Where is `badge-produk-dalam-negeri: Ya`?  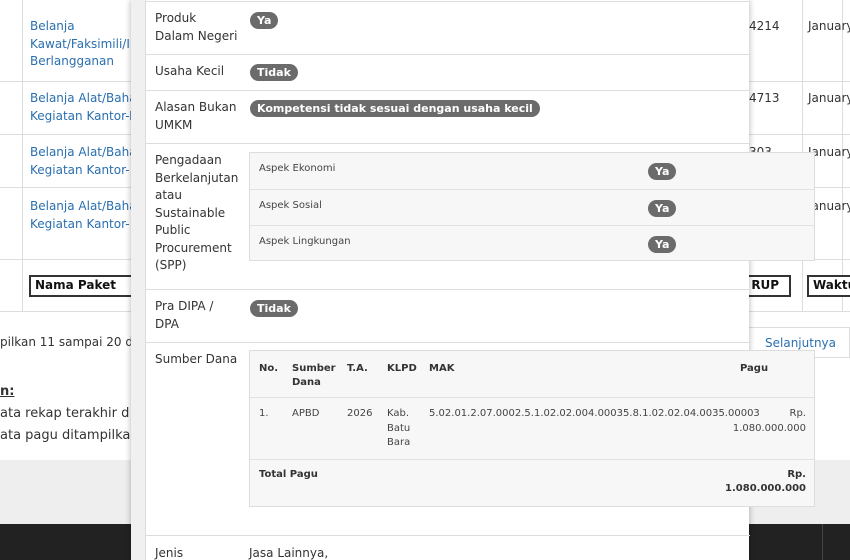 badge-produk-dalam-negeri: Ya is located at coordinates (264, 20).